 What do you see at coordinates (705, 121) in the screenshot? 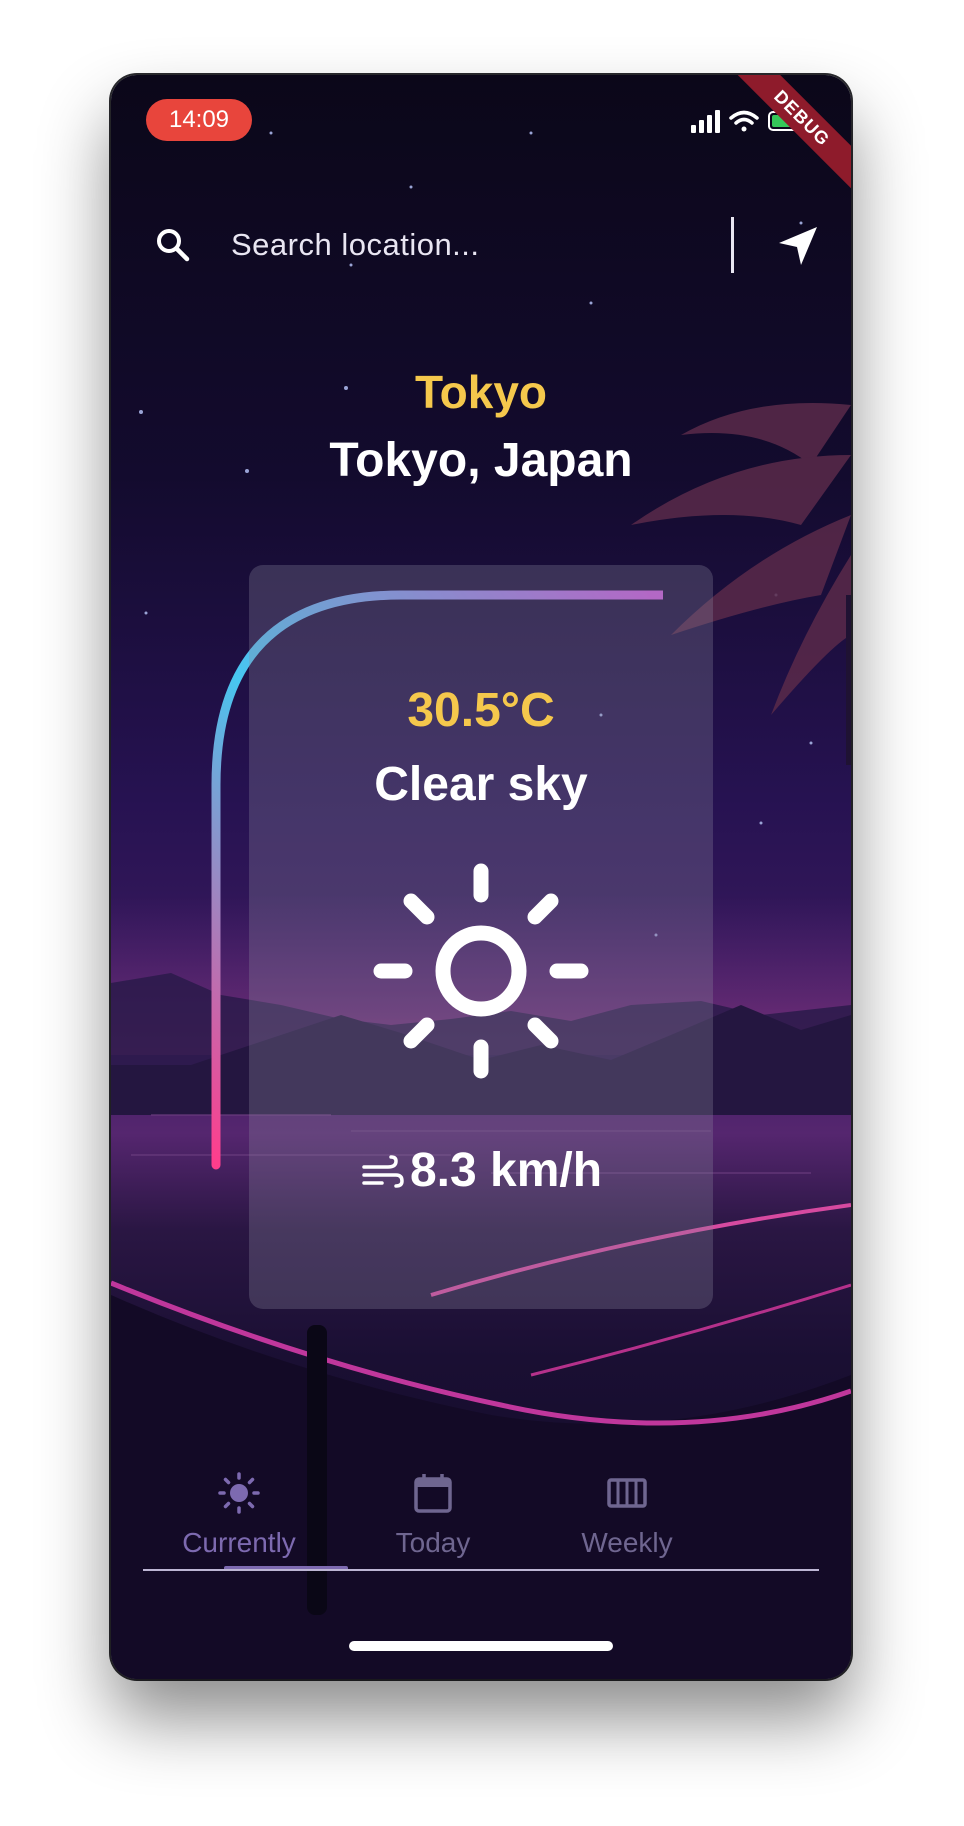
I see `signal-icon` at bounding box center [705, 121].